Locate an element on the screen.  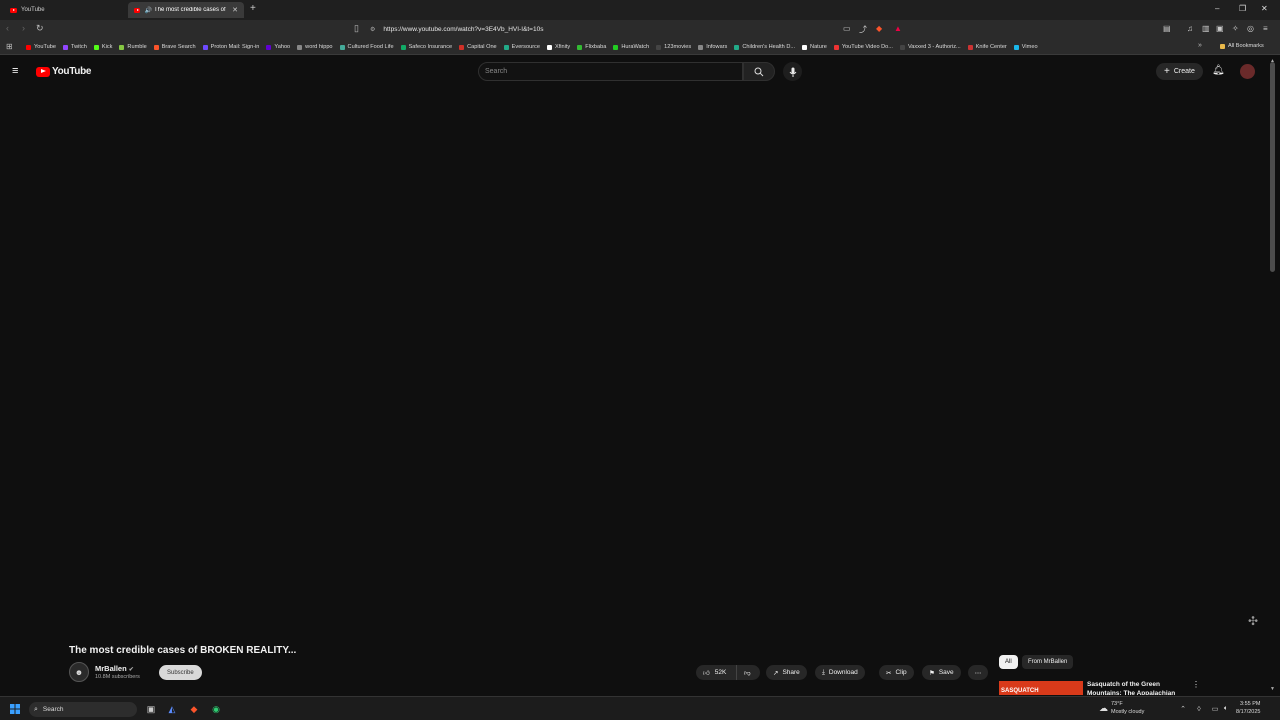
close-window-button: ✕ is located at coordinates (1264, 8).